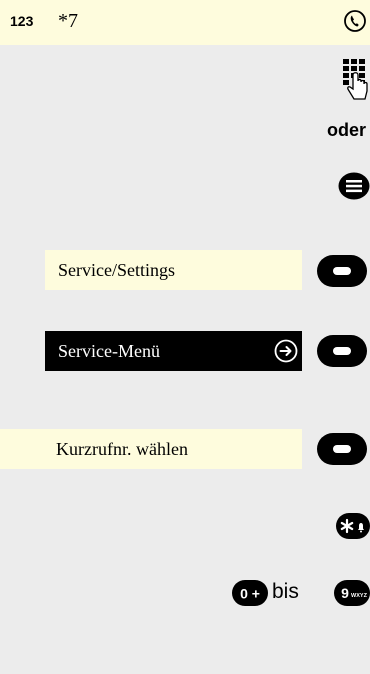 Image resolution: width=370 pixels, height=674 pixels. Describe the element at coordinates (22, 21) in the screenshot. I see `number-label: 123` at that location.